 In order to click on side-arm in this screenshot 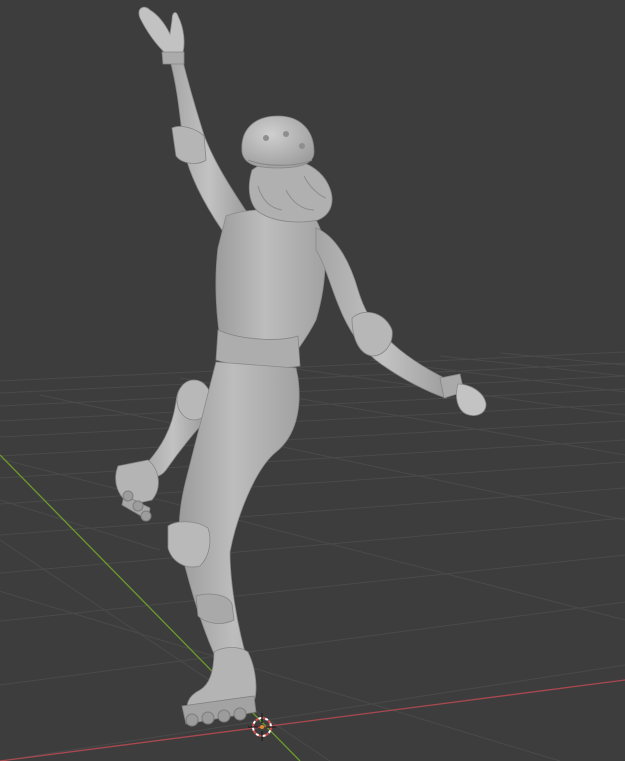, I will do `click(401, 321)`.